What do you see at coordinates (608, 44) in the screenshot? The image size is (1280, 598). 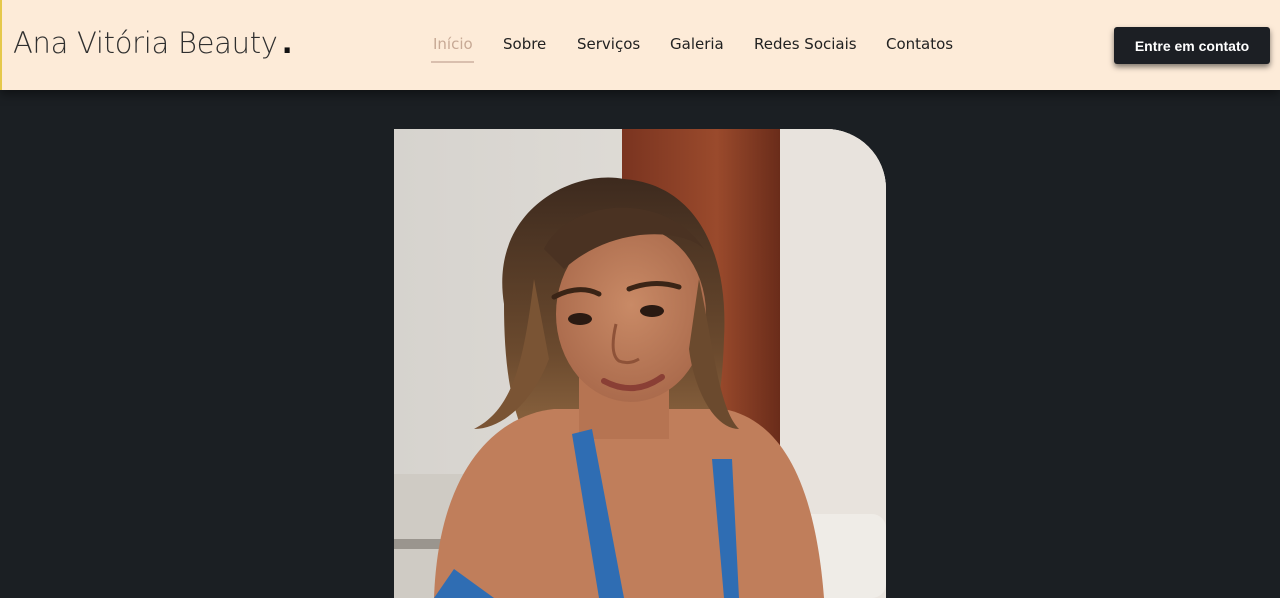 I see `nav-item-servicos: Serviços` at bounding box center [608, 44].